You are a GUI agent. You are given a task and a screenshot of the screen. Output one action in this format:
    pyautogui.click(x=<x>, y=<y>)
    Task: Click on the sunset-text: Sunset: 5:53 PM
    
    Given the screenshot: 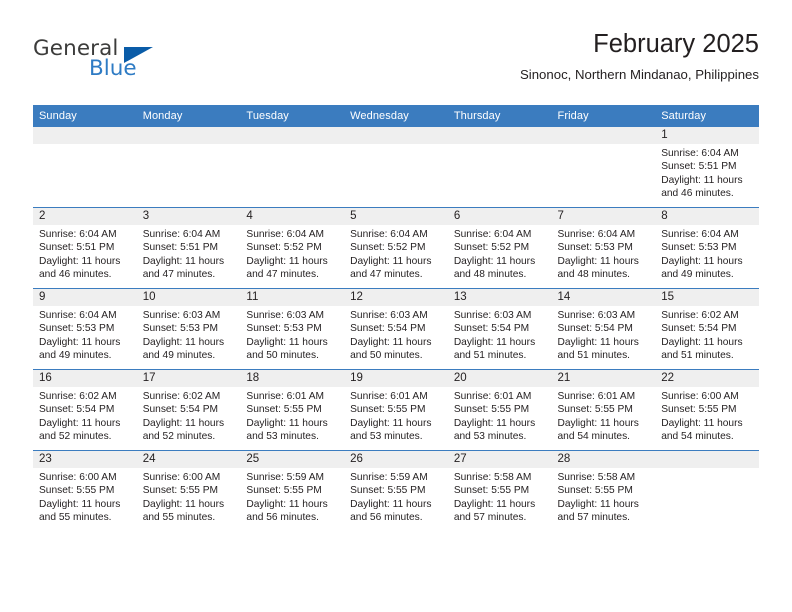 What is the action you would take?
    pyautogui.click(x=699, y=248)
    